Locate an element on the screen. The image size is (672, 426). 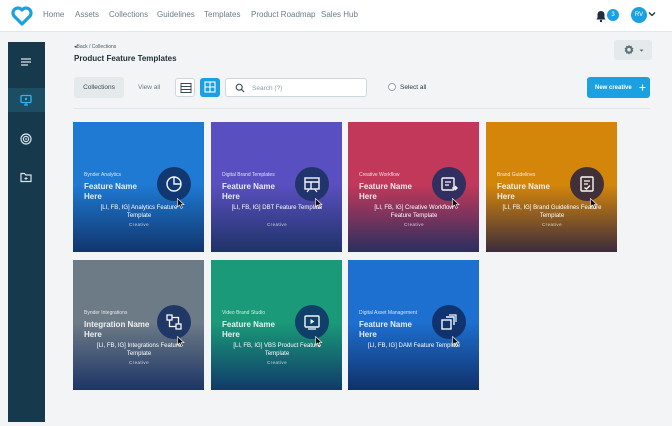
user-avatar: RV is located at coordinates (639, 15).